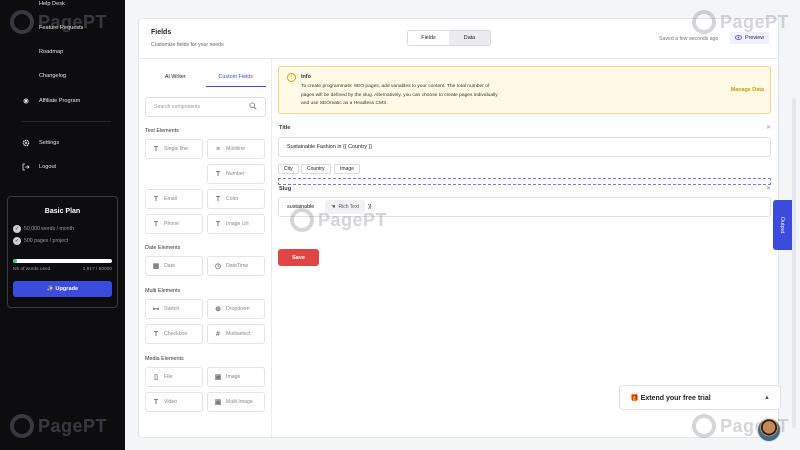  Describe the element at coordinates (60, 101) in the screenshot. I see `sidebar-item-label: Affiliate Program` at that location.